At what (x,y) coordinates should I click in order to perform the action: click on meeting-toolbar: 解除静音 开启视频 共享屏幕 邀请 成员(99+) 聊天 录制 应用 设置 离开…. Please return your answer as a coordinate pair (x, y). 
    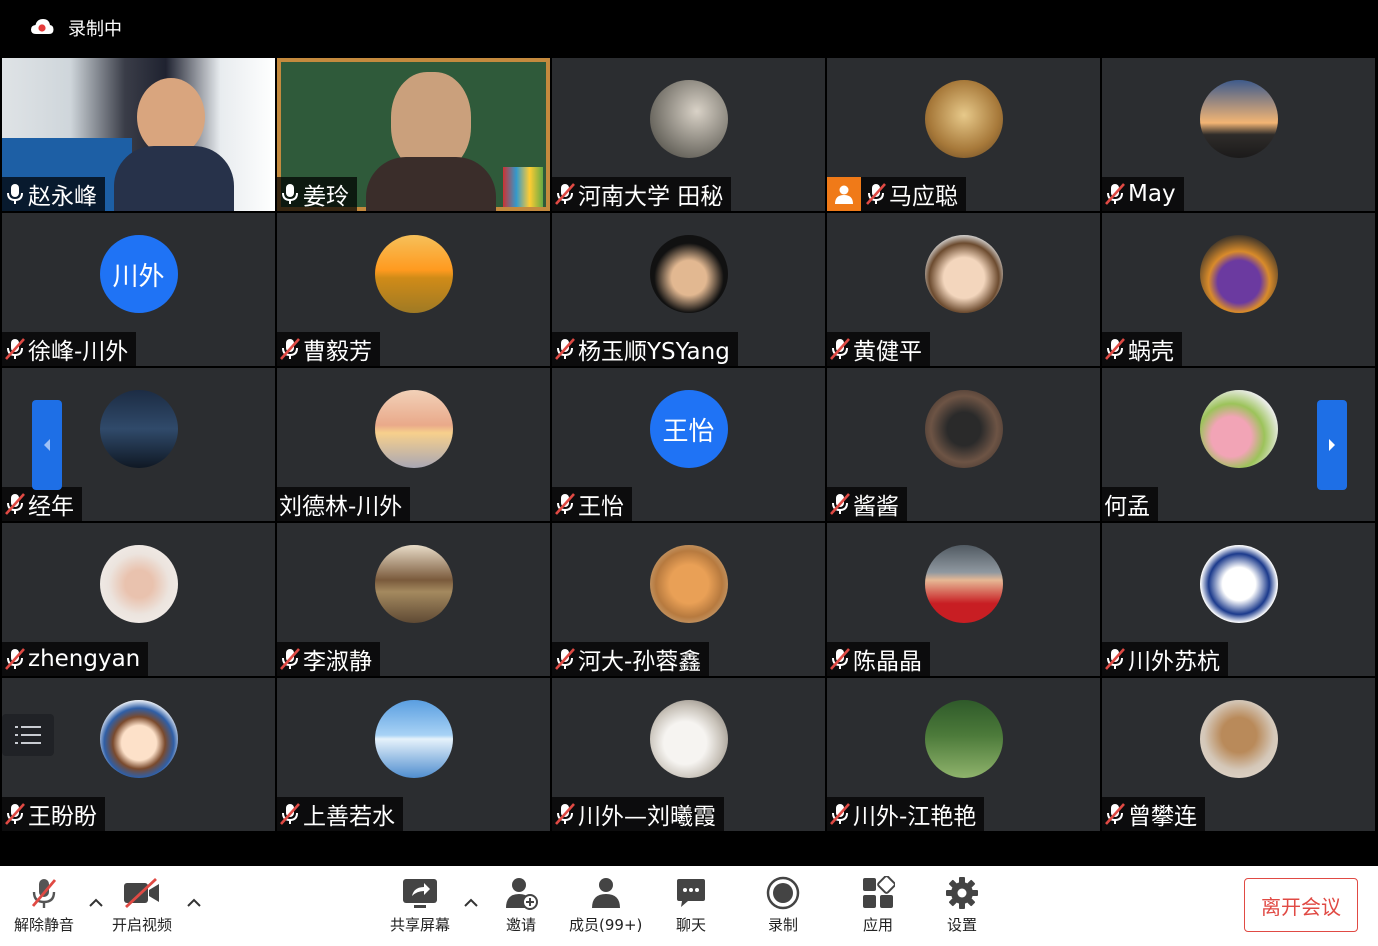
    Looking at the image, I should click on (689, 906).